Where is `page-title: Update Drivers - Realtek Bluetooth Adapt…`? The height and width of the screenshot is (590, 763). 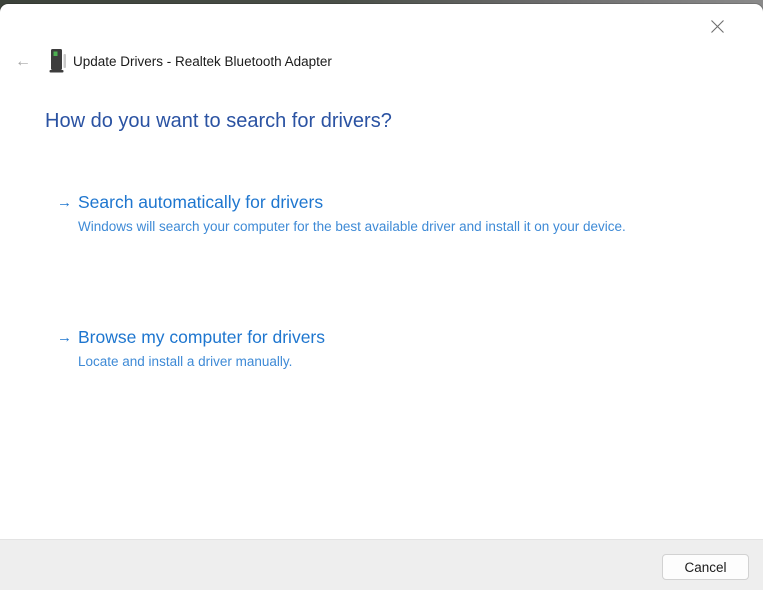 page-title: Update Drivers - Realtek Bluetooth Adapt… is located at coordinates (202, 61).